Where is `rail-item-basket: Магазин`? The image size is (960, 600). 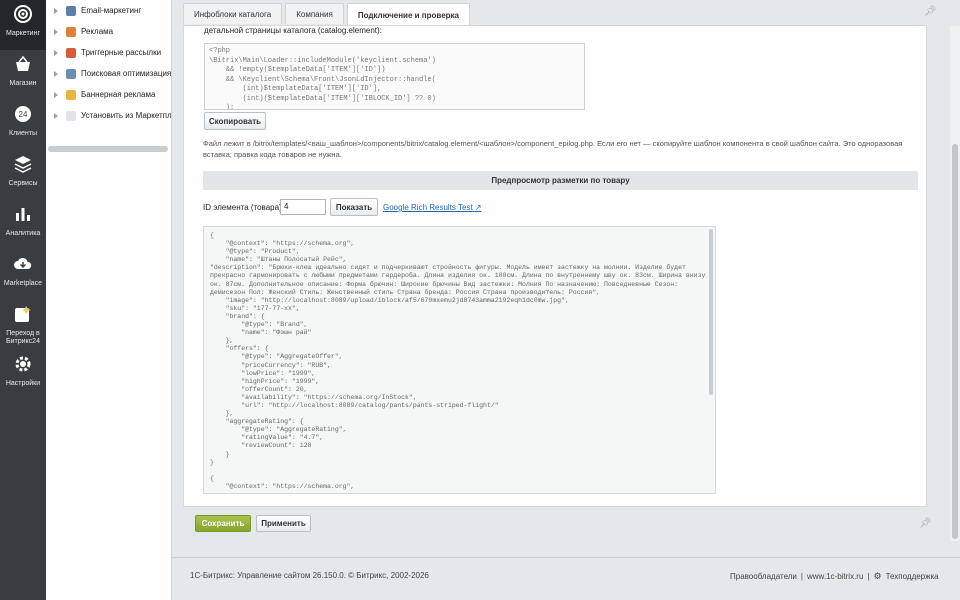
rail-item-basket: Магазин is located at coordinates (23, 75).